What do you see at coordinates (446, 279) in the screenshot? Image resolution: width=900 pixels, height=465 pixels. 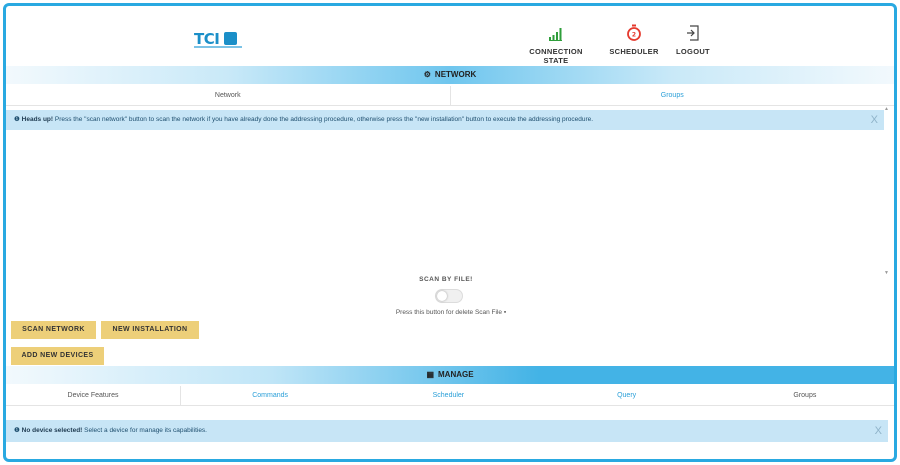 I see `scan-by-file-label: SCAN BY FILE!` at bounding box center [446, 279].